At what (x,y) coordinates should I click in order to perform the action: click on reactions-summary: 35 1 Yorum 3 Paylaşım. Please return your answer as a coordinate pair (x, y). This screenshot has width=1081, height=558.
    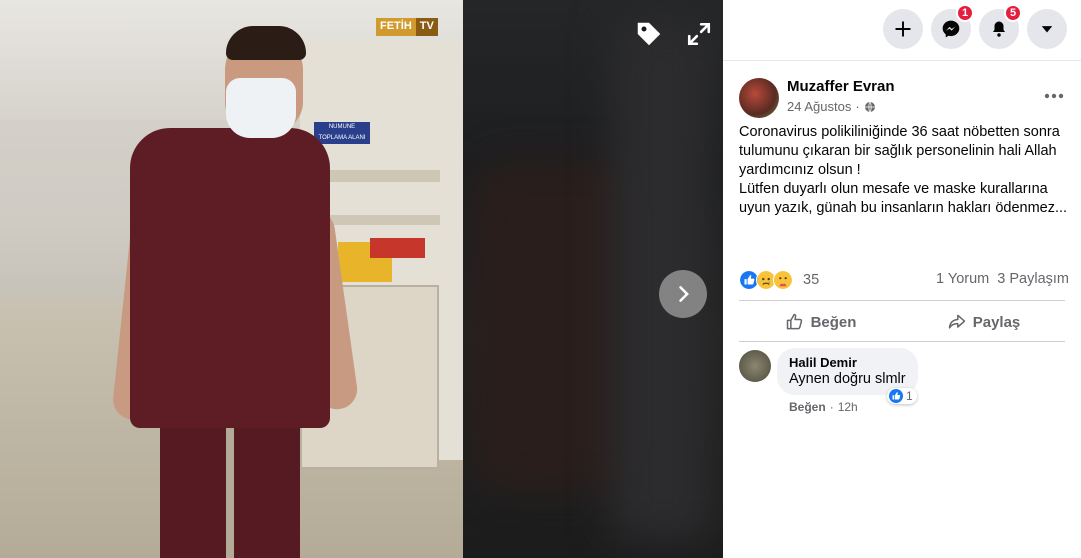
    Looking at the image, I should click on (904, 280).